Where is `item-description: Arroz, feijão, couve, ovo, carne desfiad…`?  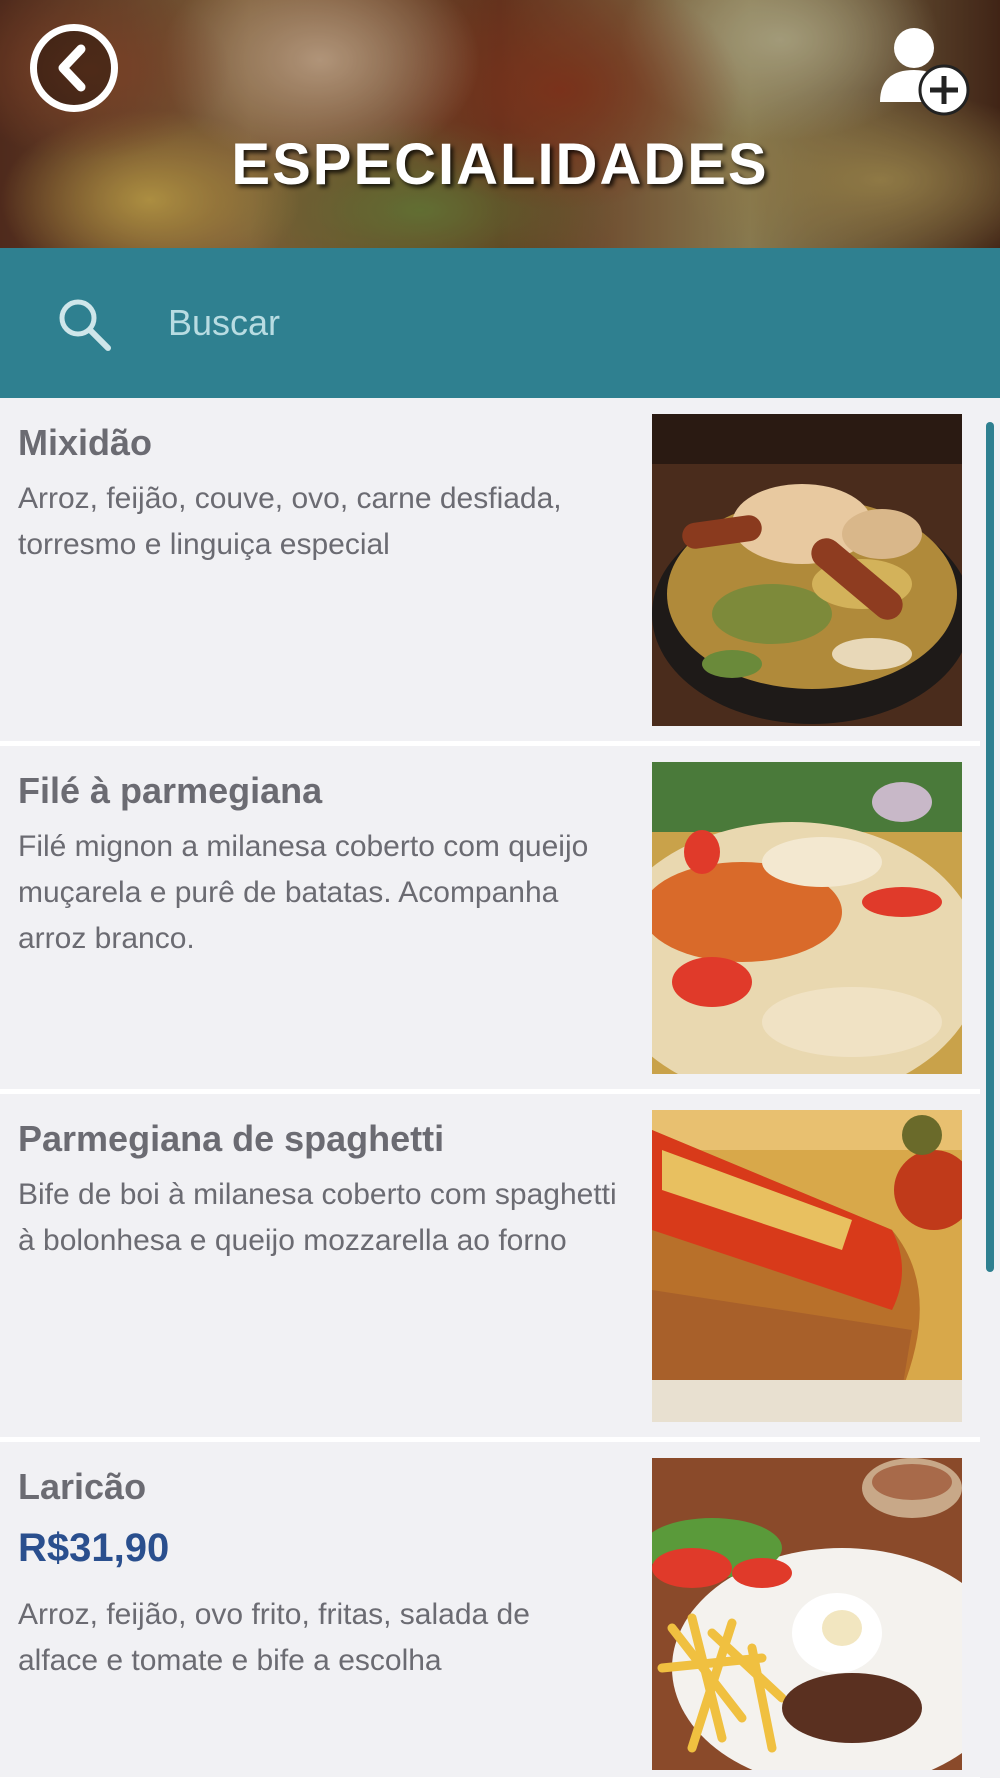
item-description: Arroz, feijão, couve, ovo, carne desfiad… is located at coordinates (290, 521).